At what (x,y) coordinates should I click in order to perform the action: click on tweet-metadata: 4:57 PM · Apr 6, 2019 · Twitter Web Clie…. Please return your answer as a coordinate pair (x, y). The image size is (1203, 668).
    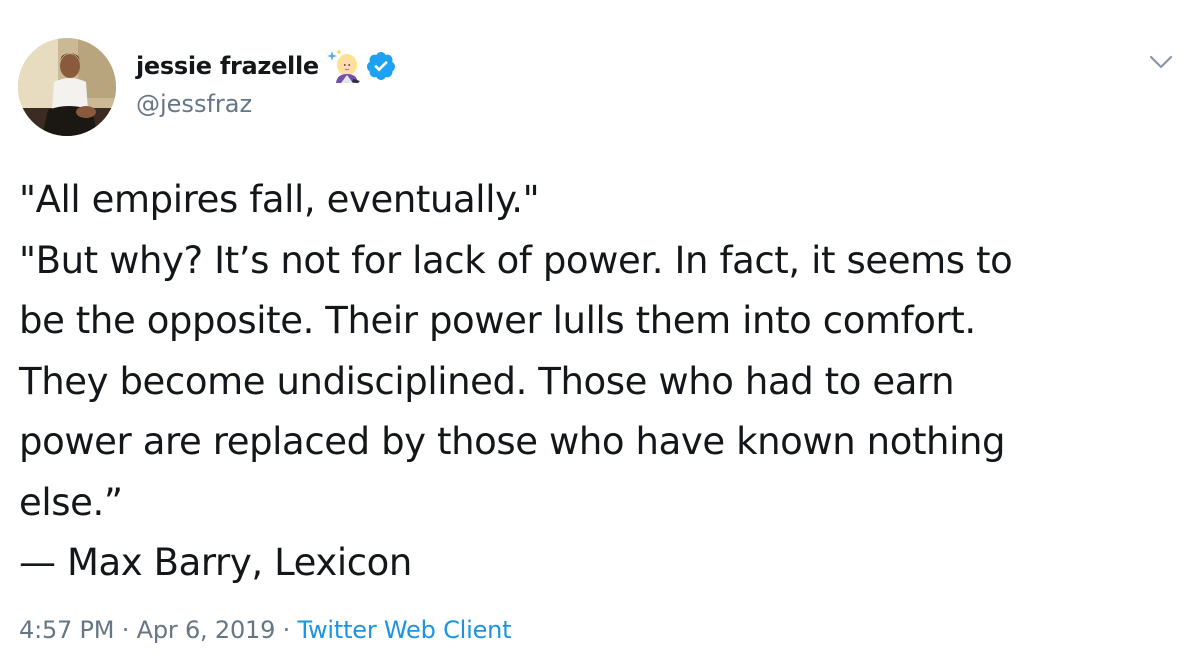
    Looking at the image, I should click on (265, 630).